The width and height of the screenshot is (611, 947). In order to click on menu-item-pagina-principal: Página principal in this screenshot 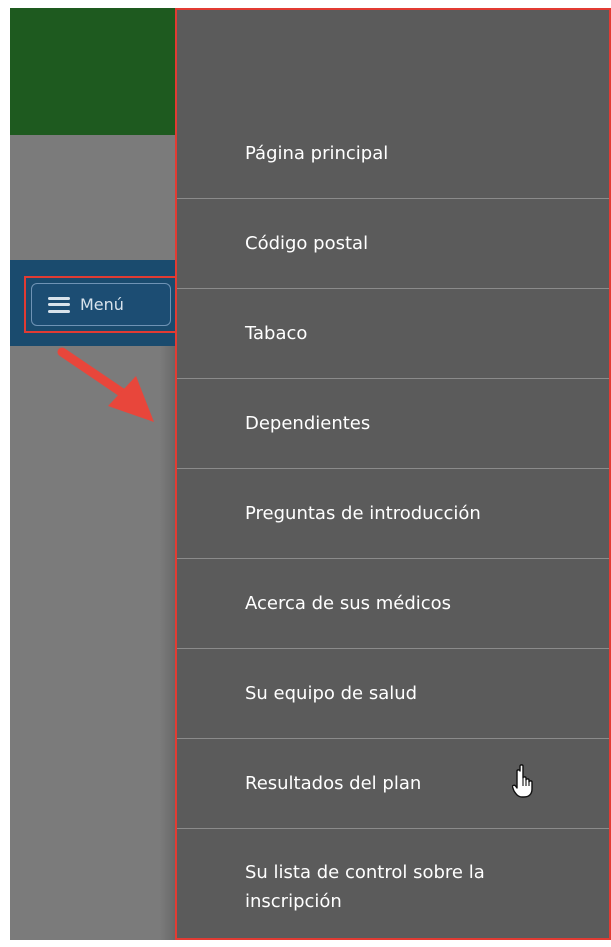, I will do `click(393, 154)`.